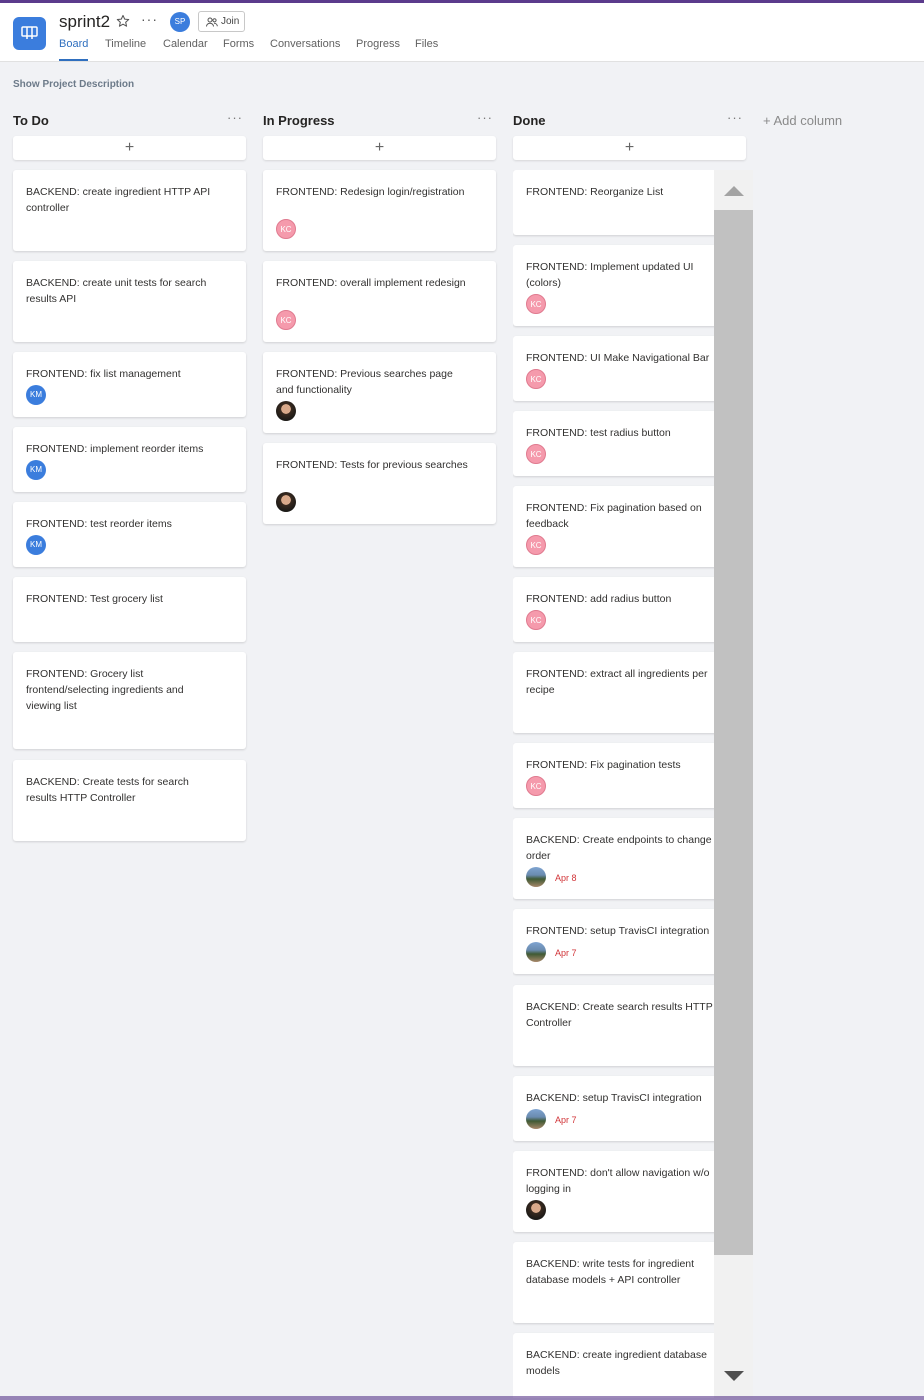 The height and width of the screenshot is (1400, 924). Describe the element at coordinates (566, 1120) in the screenshot. I see `due-date: Apr 7` at that location.